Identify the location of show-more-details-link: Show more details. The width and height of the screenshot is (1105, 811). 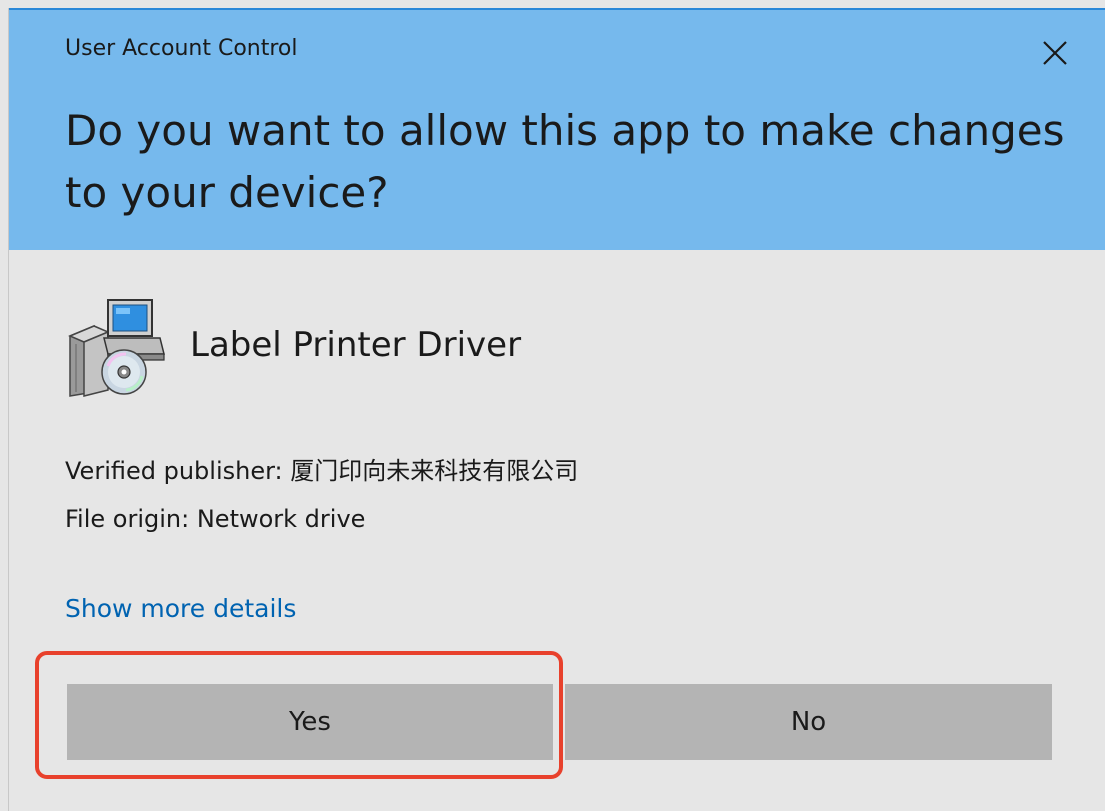
(180, 608).